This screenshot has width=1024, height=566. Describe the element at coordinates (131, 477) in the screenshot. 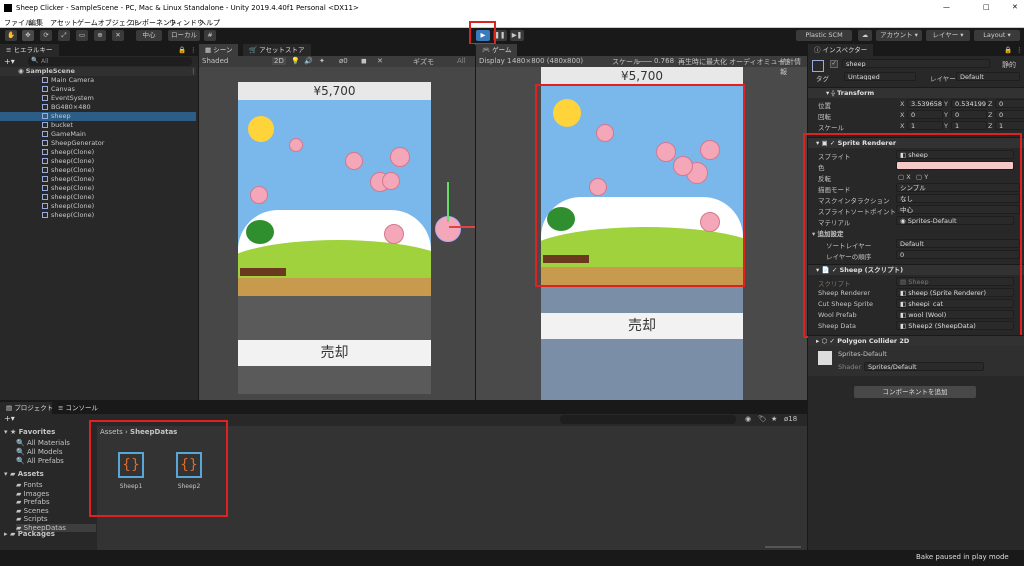

I see `asset-sheep1: {} Sheep1` at that location.